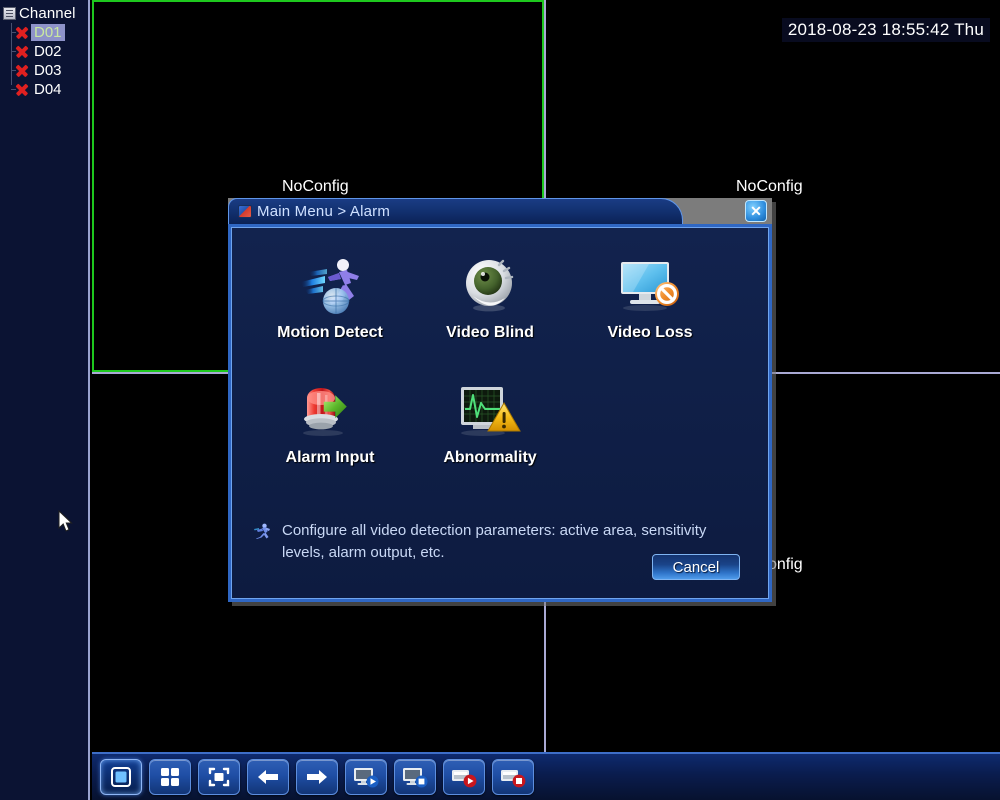 The width and height of the screenshot is (1000, 800). What do you see at coordinates (696, 567) in the screenshot?
I see `cancel-button: Cancel` at bounding box center [696, 567].